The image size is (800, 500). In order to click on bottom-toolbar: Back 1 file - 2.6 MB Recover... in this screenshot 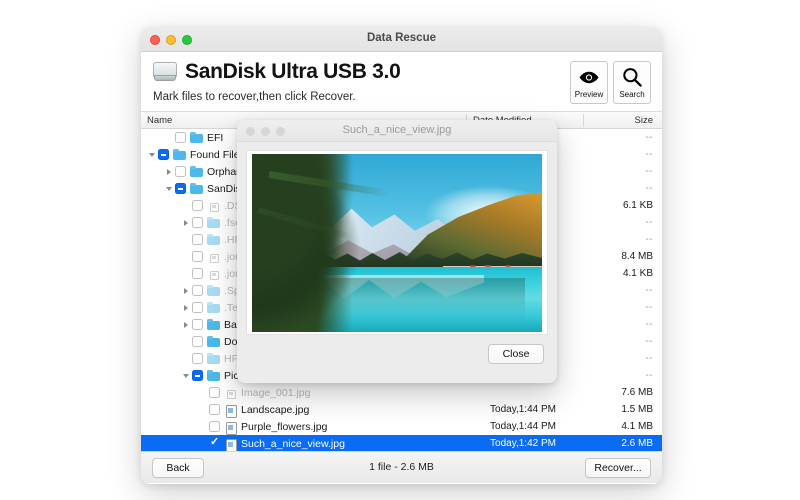, I will do `click(401, 467)`.